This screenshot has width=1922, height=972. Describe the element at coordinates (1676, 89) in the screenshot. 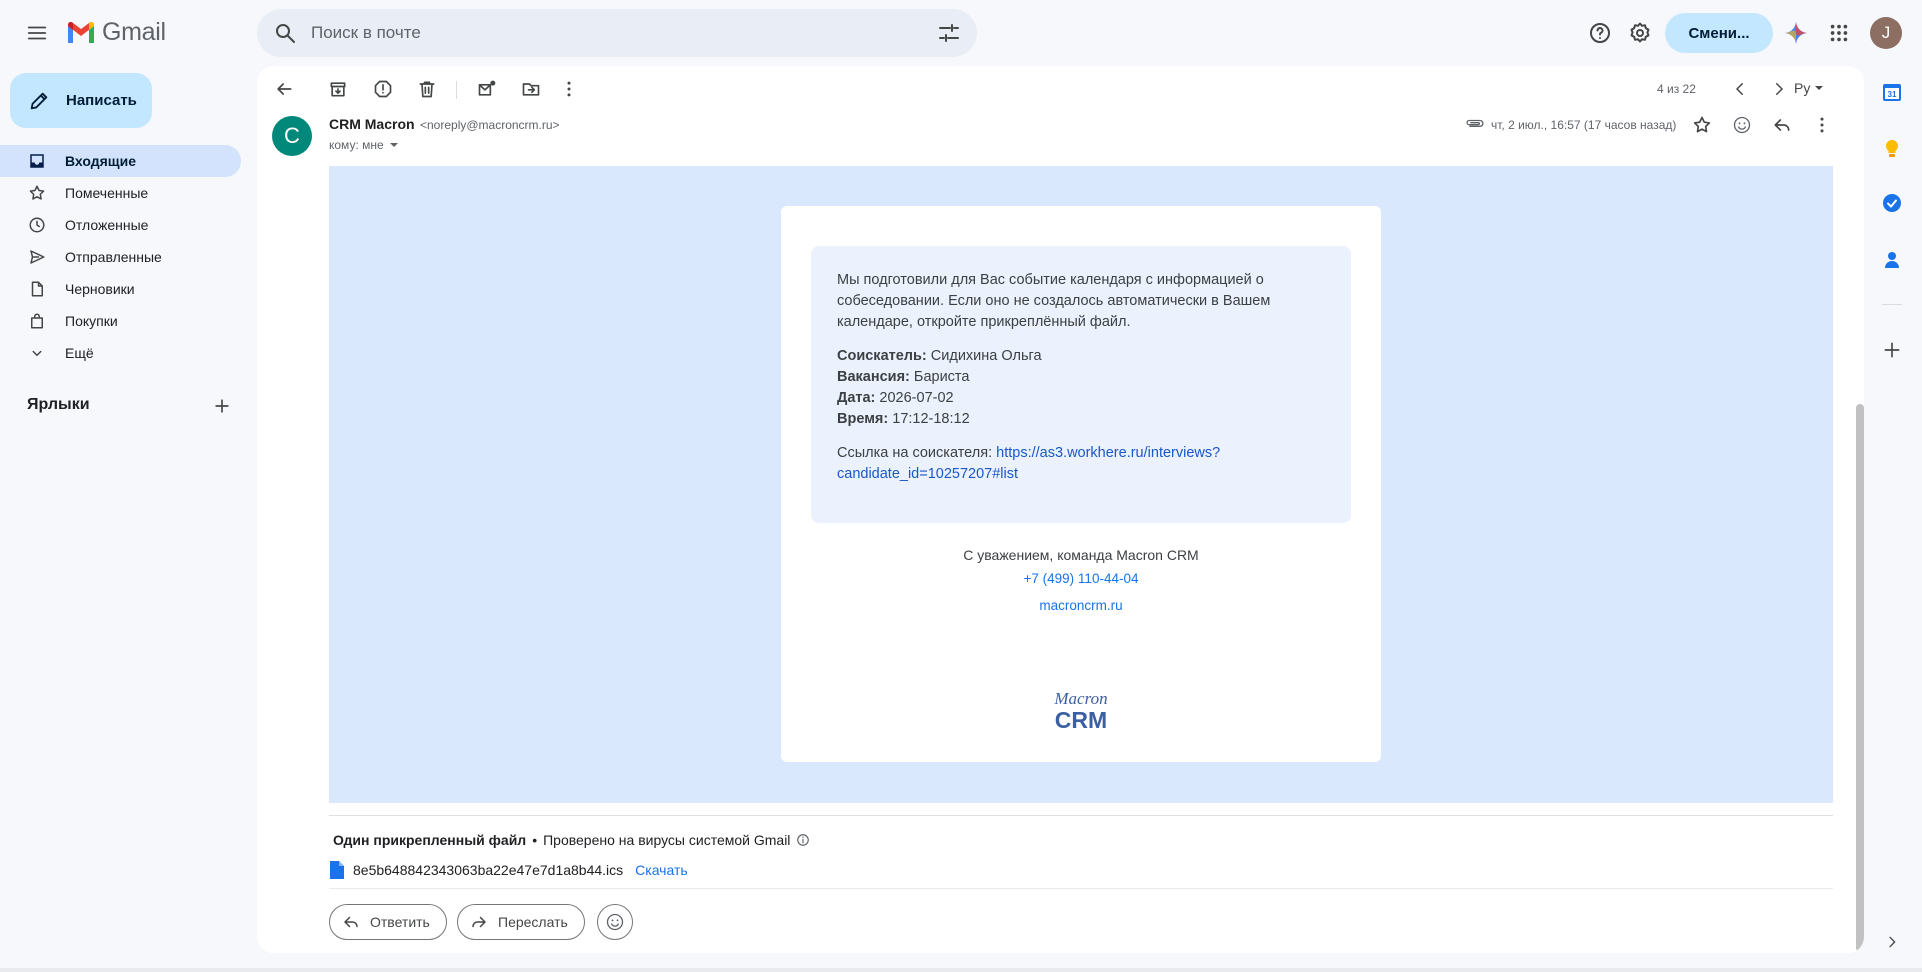

I see `pagination-count: 4 из 22` at that location.